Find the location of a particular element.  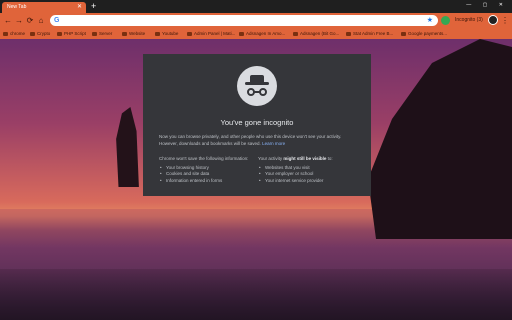

window-controls: — ▢ ✕ is located at coordinates (487, 5).